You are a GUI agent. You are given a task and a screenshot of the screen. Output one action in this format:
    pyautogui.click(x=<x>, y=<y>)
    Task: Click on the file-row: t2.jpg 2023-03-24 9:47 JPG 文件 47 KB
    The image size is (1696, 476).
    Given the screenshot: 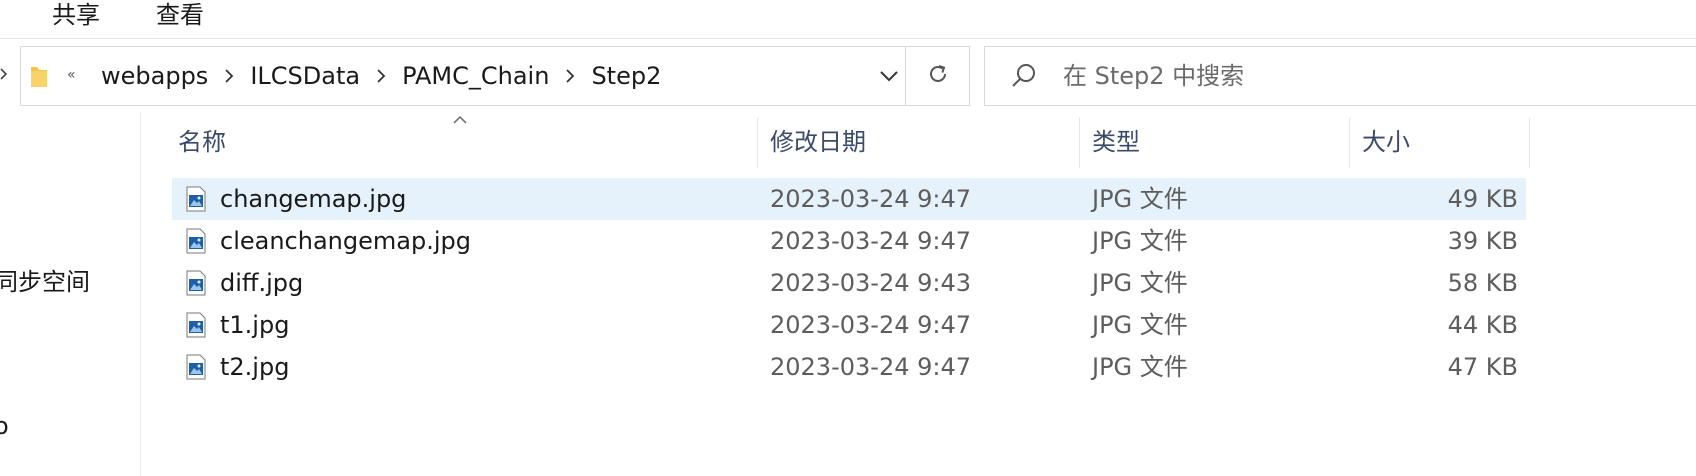 What is the action you would take?
    pyautogui.click(x=849, y=367)
    